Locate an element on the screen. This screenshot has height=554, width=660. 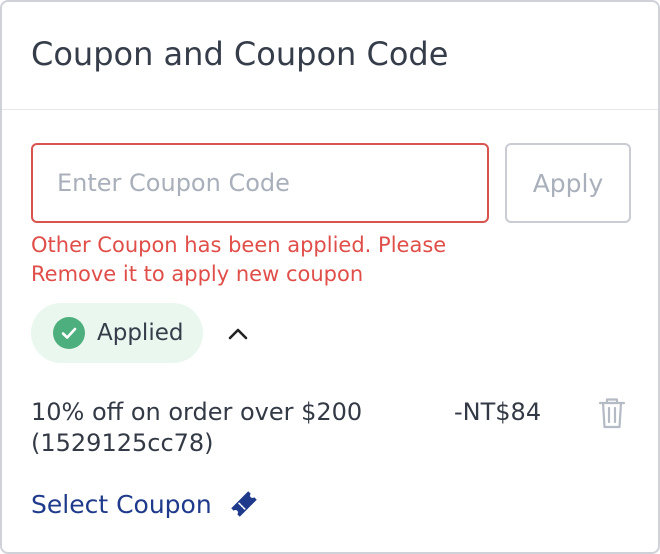
select-coupon-link: Select Coupon is located at coordinates (121, 505).